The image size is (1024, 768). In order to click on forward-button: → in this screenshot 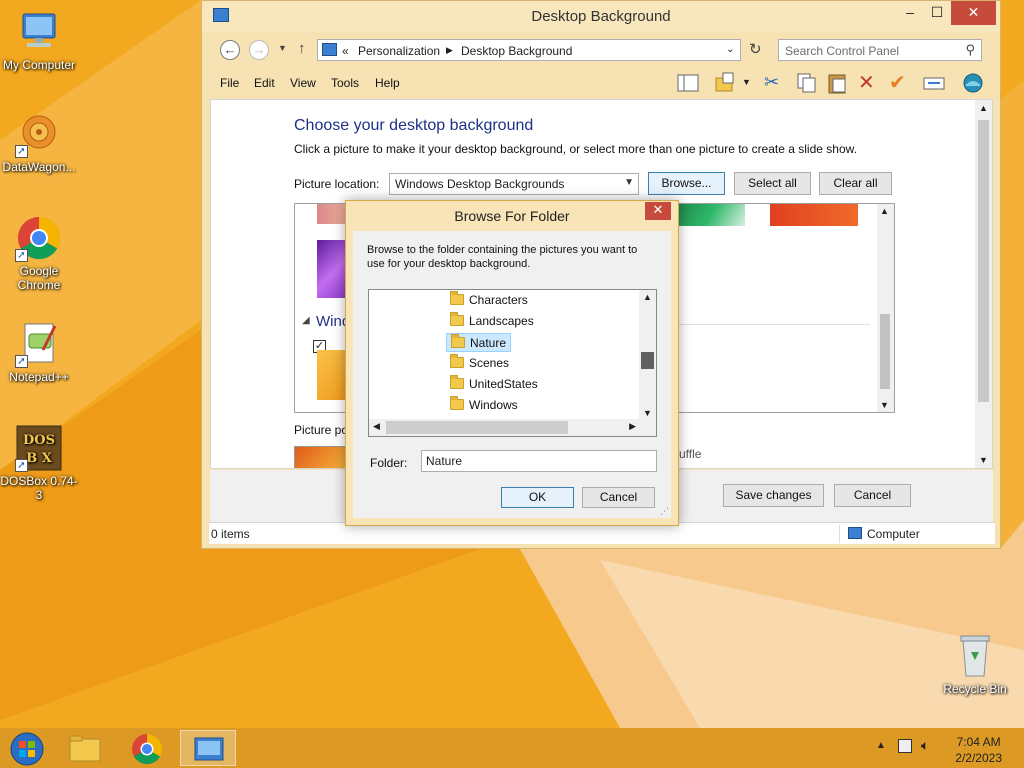, I will do `click(259, 50)`.